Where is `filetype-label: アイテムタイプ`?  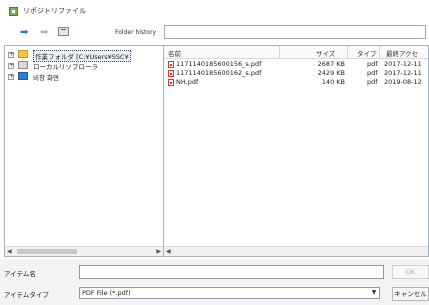
filetype-label: アイテムタイプ is located at coordinates (26, 295).